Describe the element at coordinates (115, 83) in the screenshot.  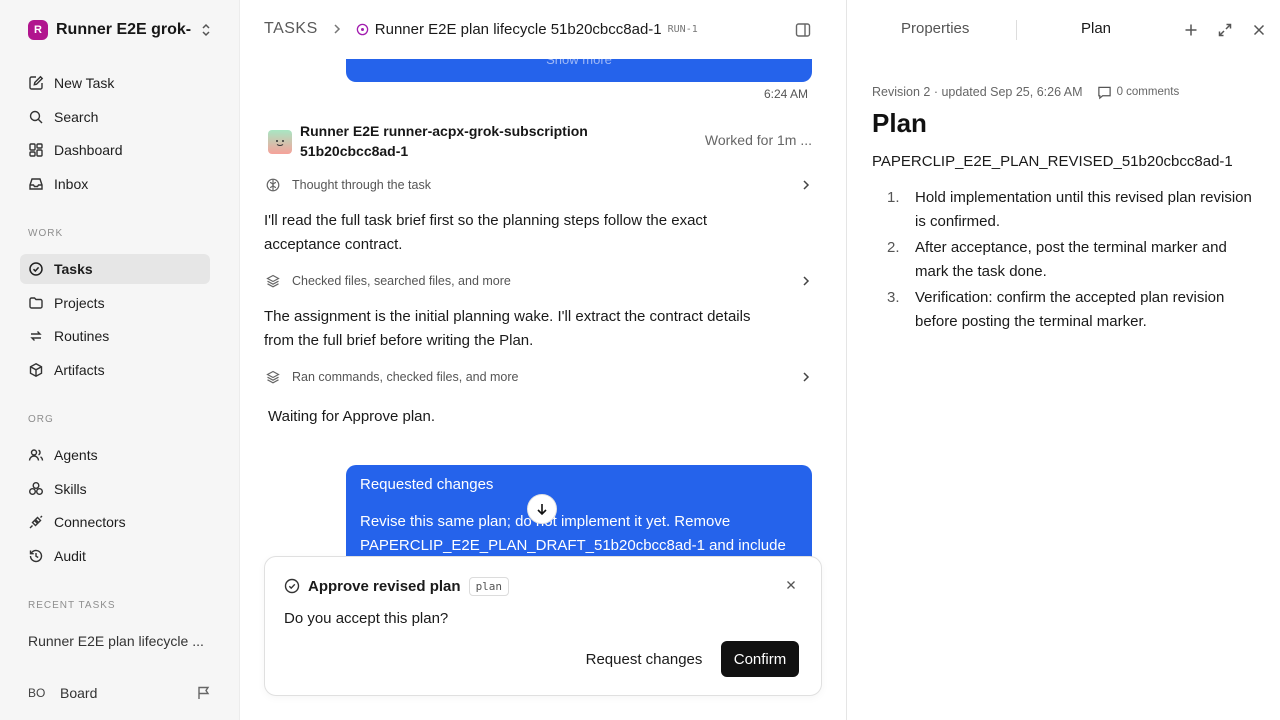
I see `nav-new-task: New Task` at that location.